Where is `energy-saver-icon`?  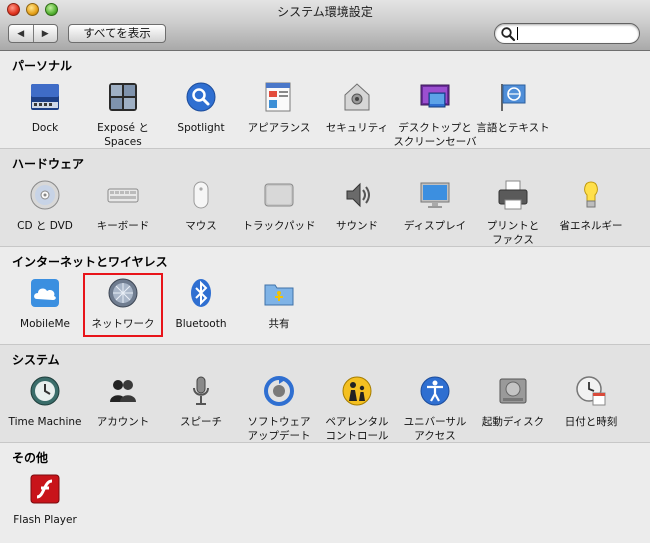 energy-saver-icon is located at coordinates (591, 194).